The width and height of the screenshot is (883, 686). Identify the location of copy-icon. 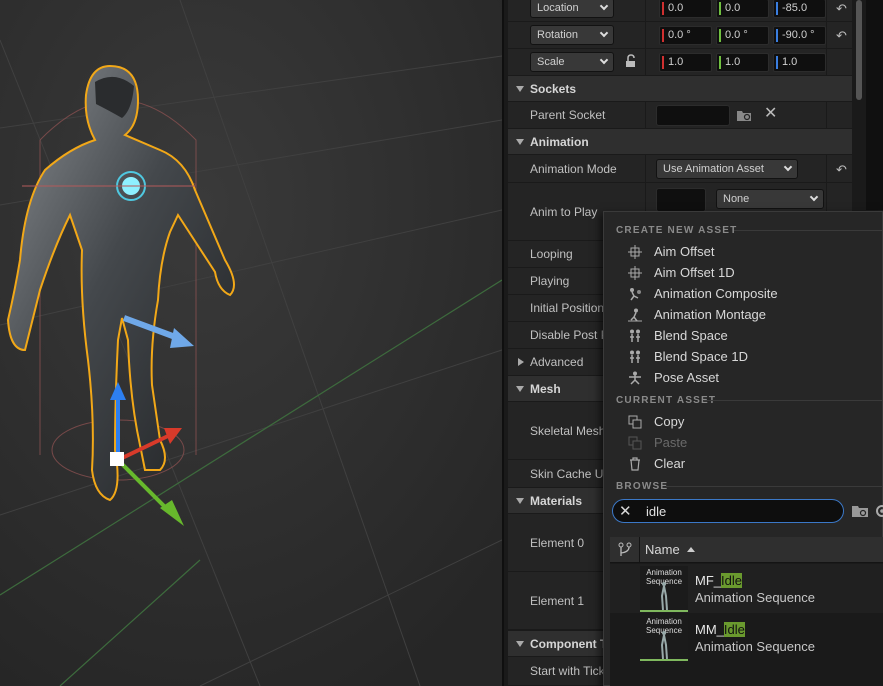
(635, 422).